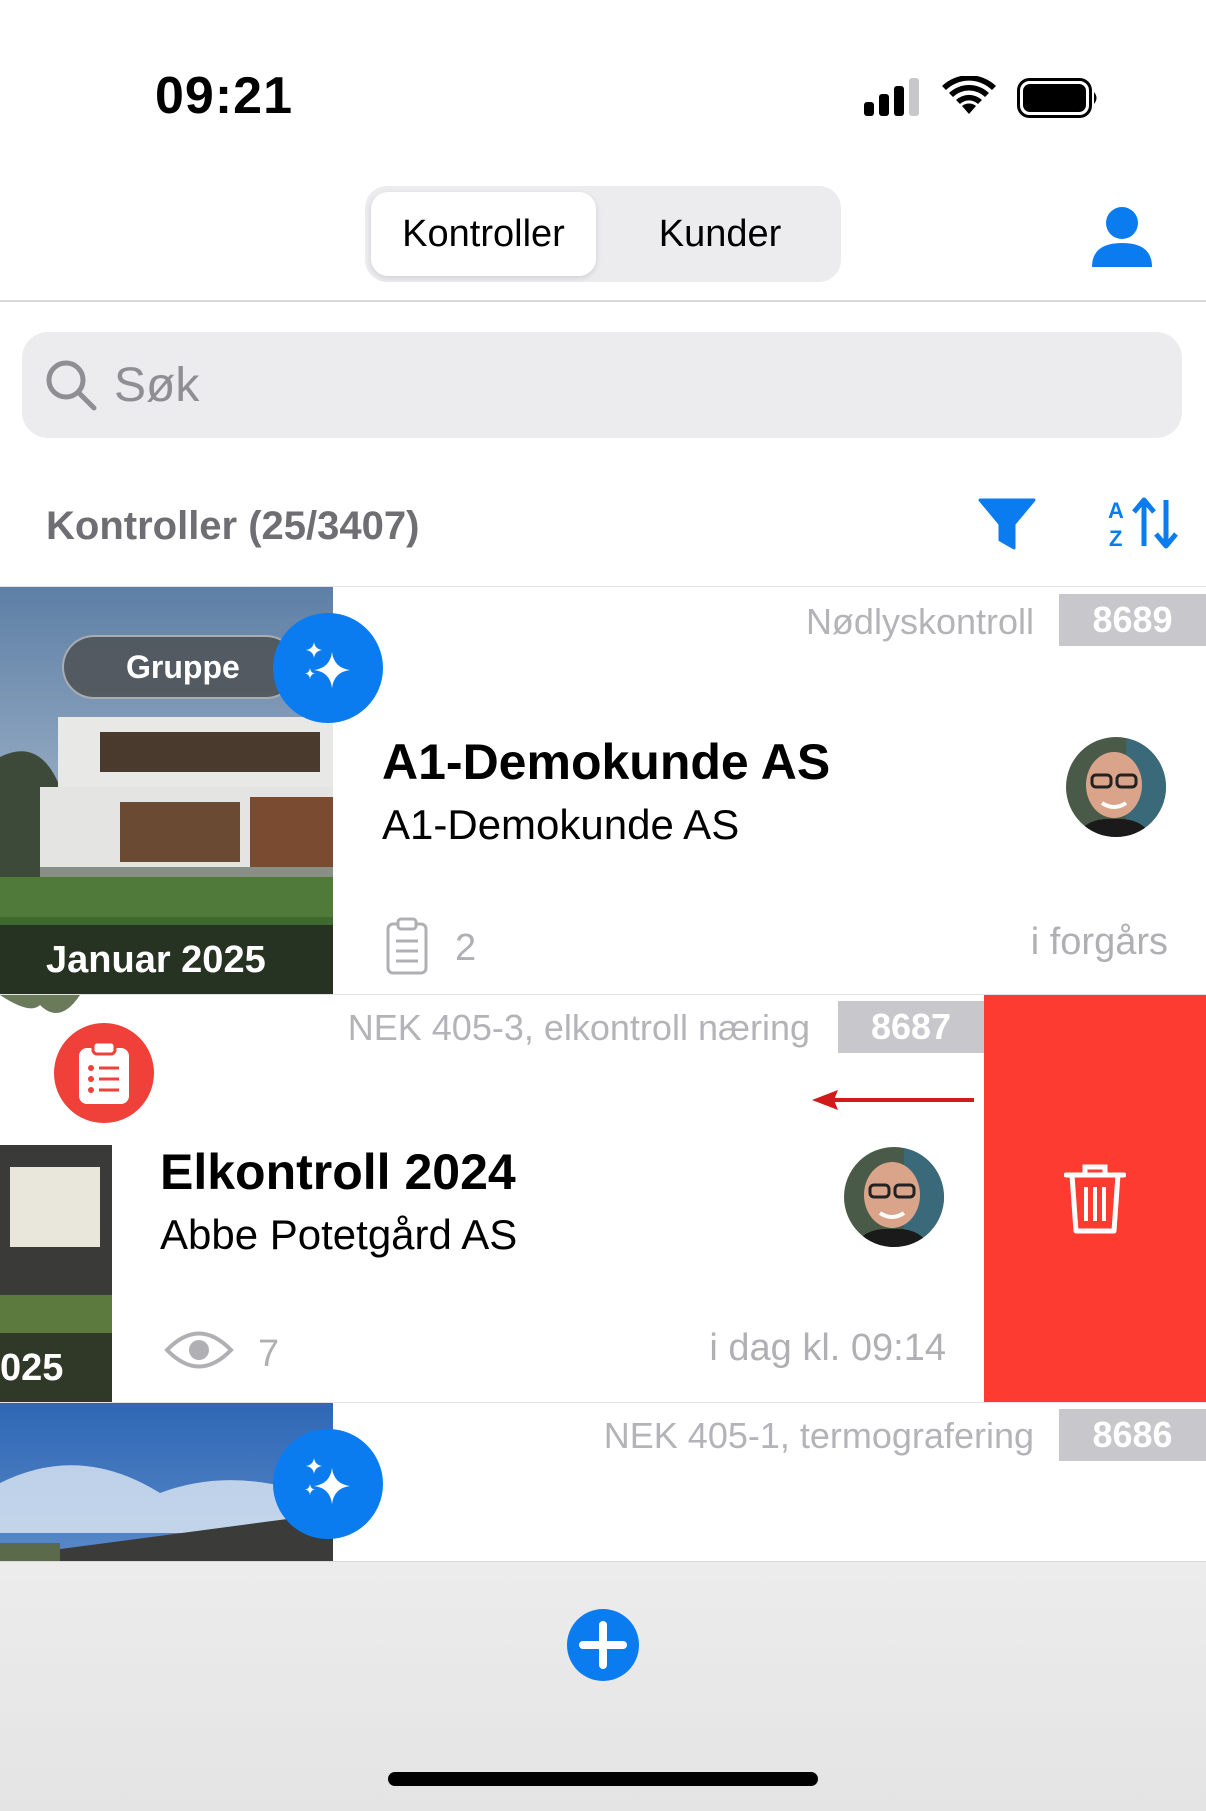 Image resolution: width=1206 pixels, height=1811 pixels. Describe the element at coordinates (199, 1350) in the screenshot. I see `eye-icon` at that location.